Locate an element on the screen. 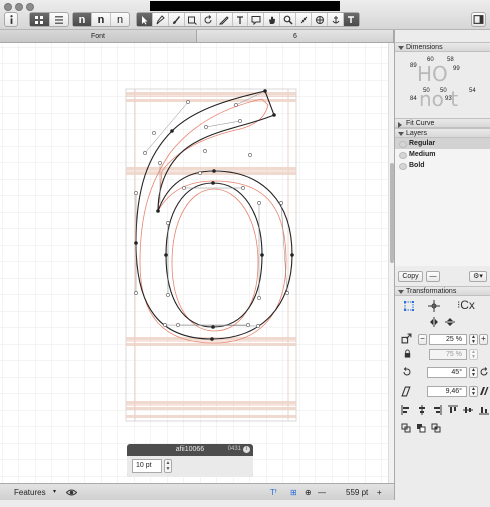  zoom-level: 559 pt is located at coordinates (357, 492).